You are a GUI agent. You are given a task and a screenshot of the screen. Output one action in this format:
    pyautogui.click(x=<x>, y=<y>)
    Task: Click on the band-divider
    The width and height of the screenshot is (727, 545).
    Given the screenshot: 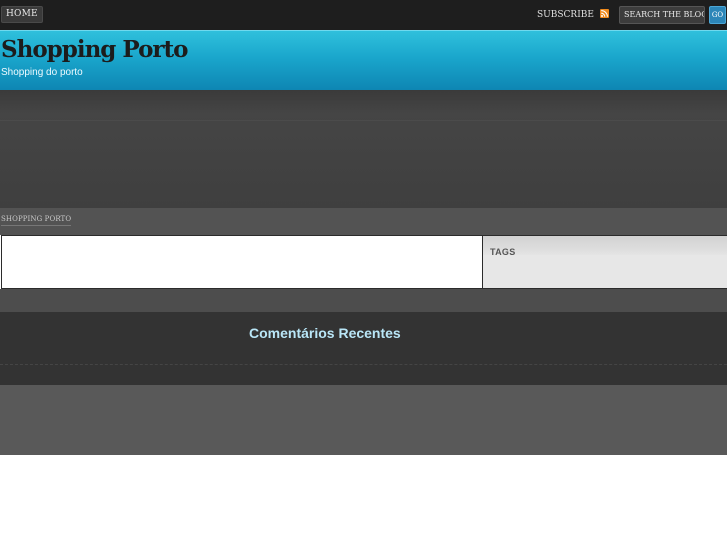 What is the action you would take?
    pyautogui.click(x=363, y=120)
    